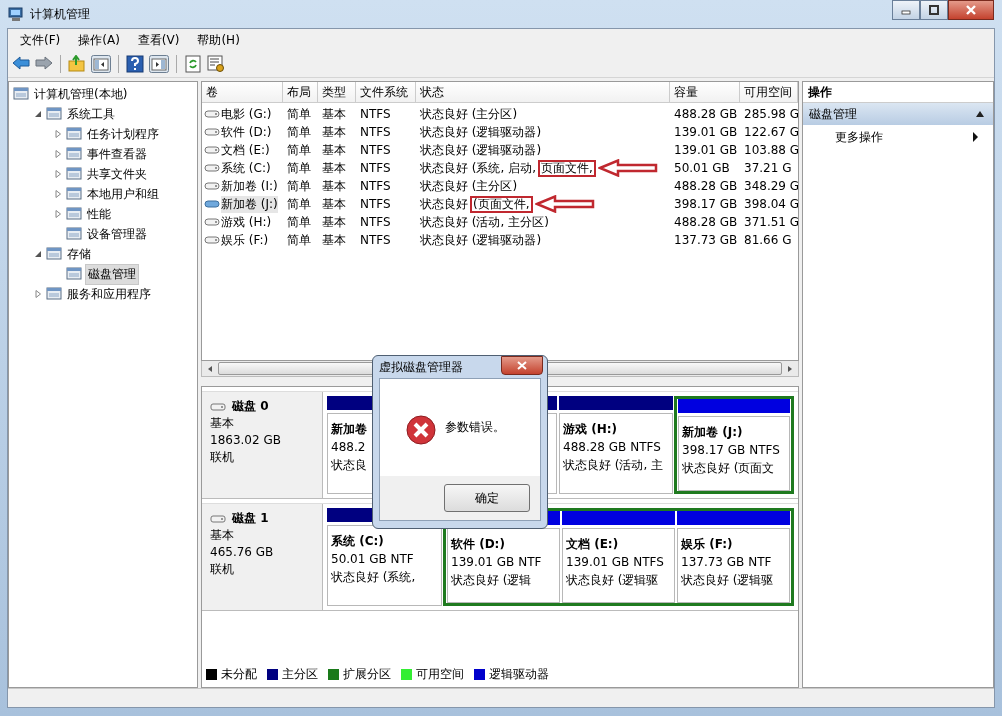  I want to click on partition-block: 系统 (C:) 50.01 GB NTF 状态良好 (系统,, so click(384, 565).